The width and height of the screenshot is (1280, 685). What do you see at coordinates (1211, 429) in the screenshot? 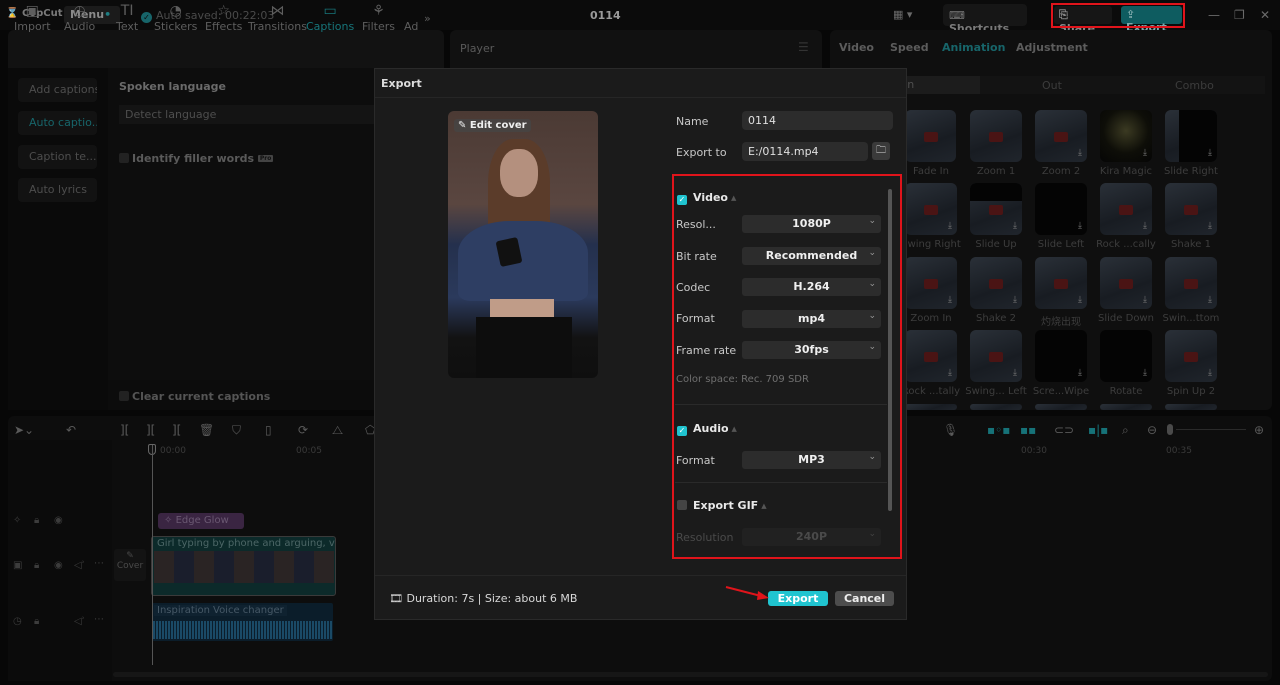
I see `timeline-zoom-slider` at bounding box center [1211, 429].